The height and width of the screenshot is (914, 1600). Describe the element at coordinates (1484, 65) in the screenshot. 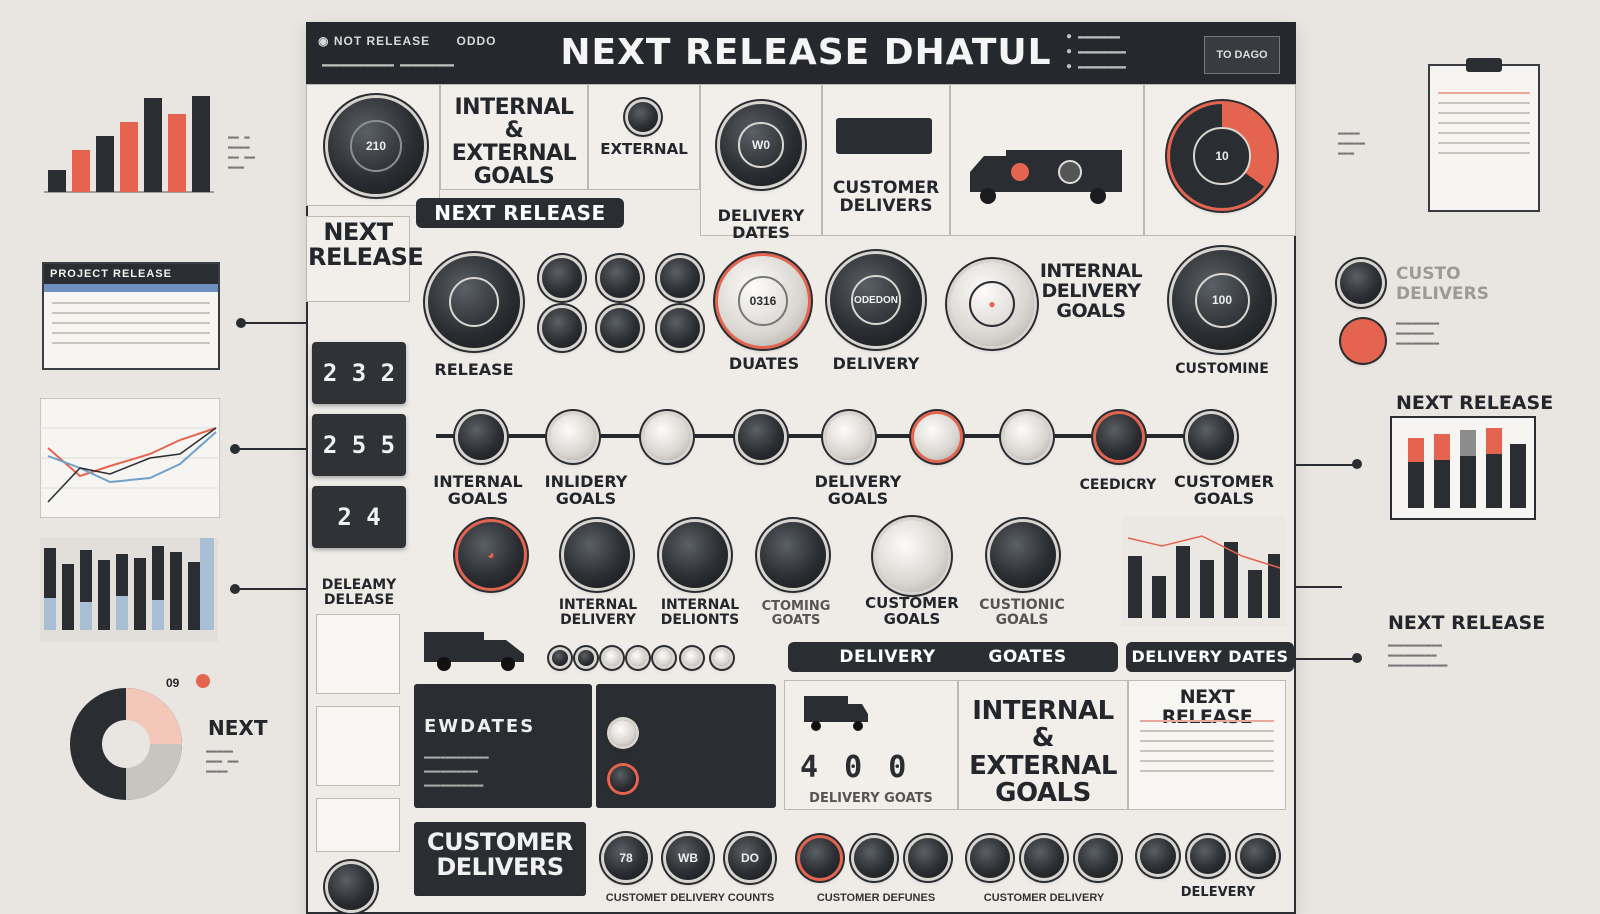

I see `clipboard-clip` at that location.